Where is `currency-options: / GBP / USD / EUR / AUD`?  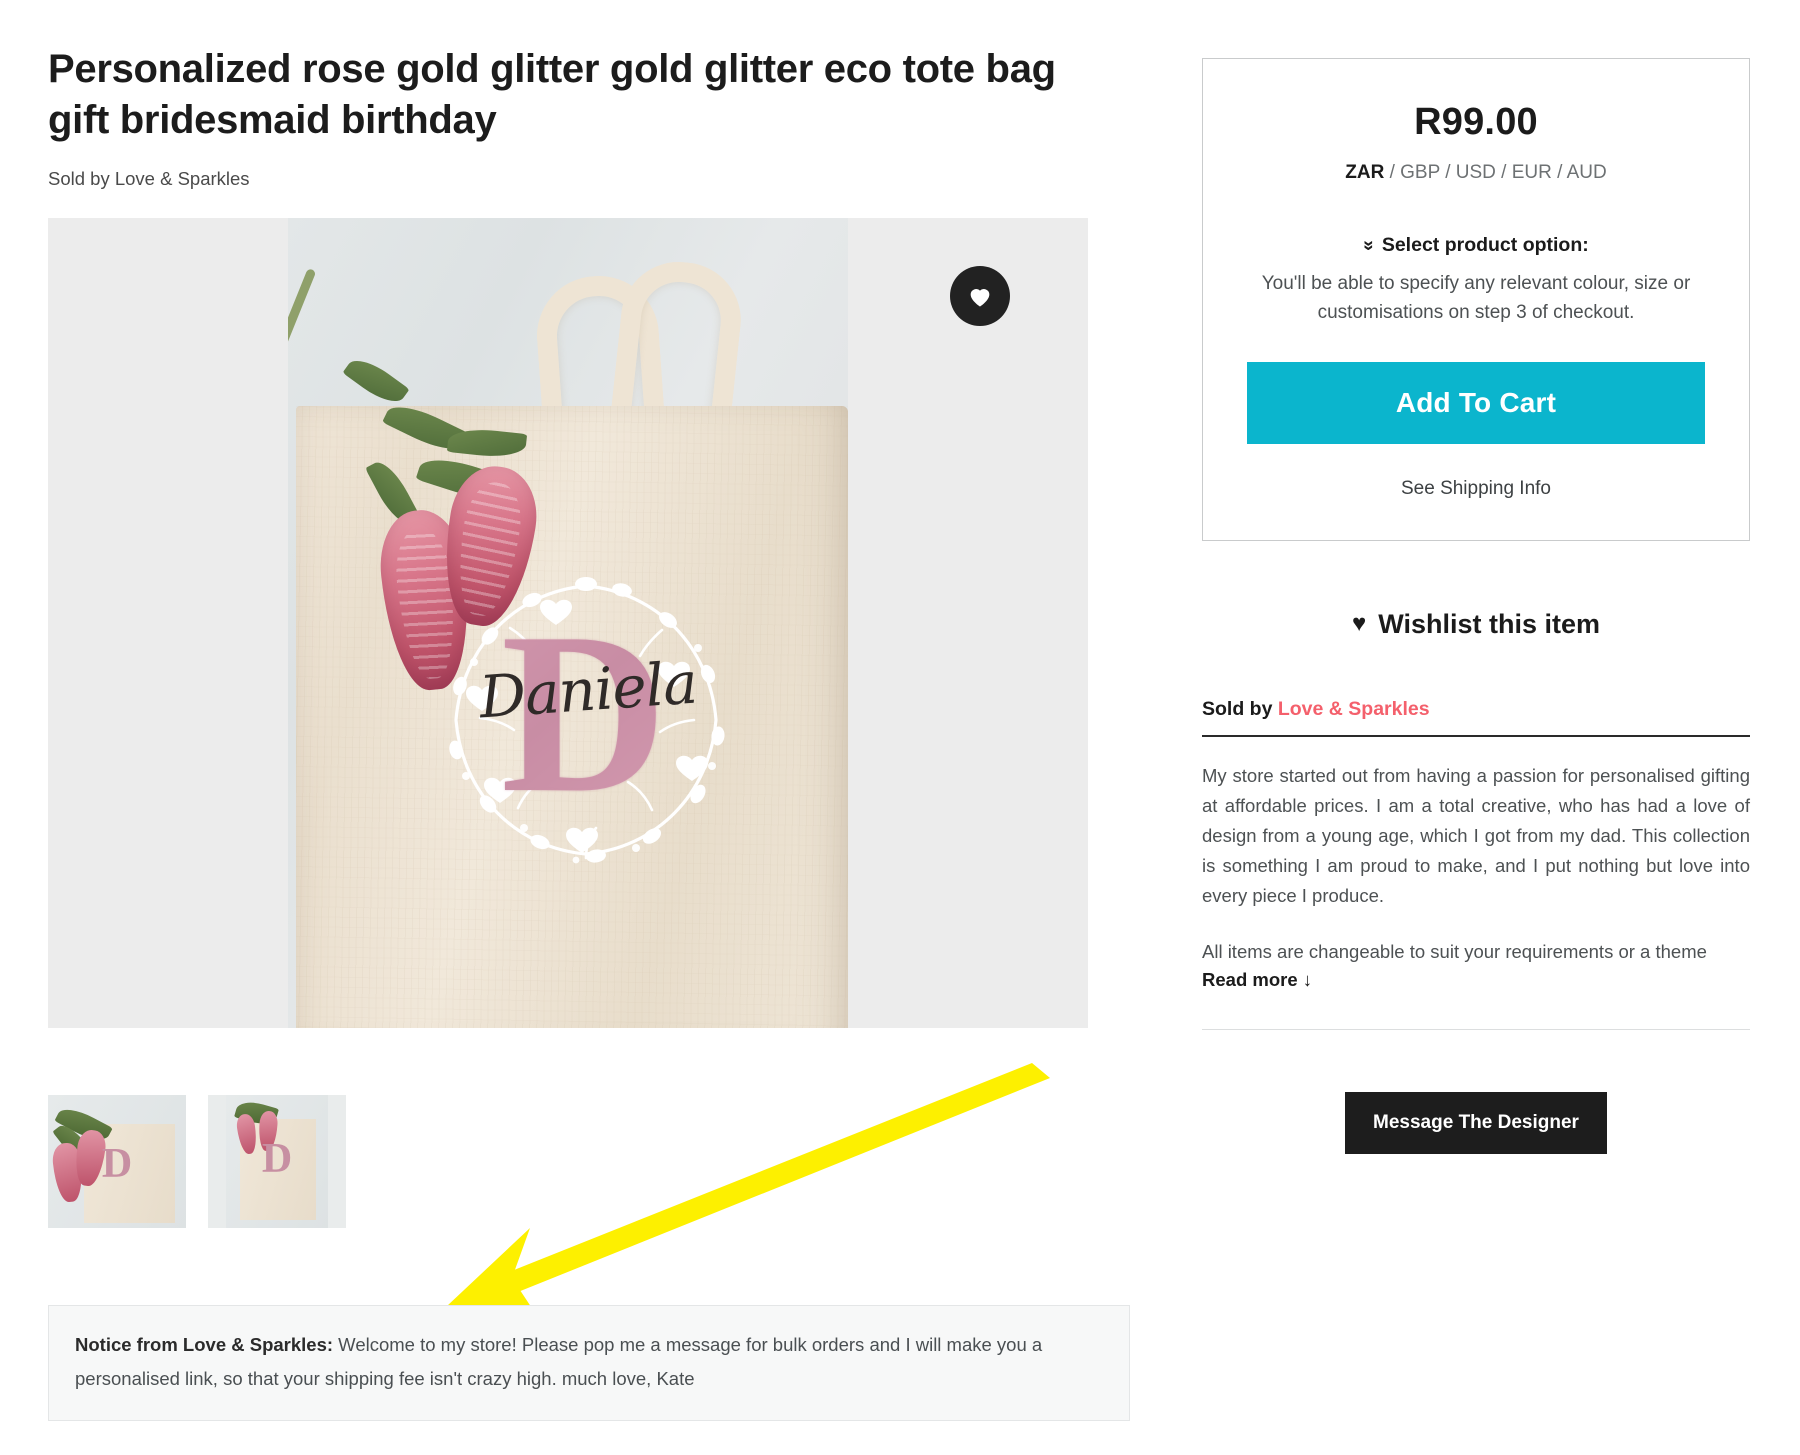 currency-options: / GBP / USD / EUR / AUD is located at coordinates (1495, 172).